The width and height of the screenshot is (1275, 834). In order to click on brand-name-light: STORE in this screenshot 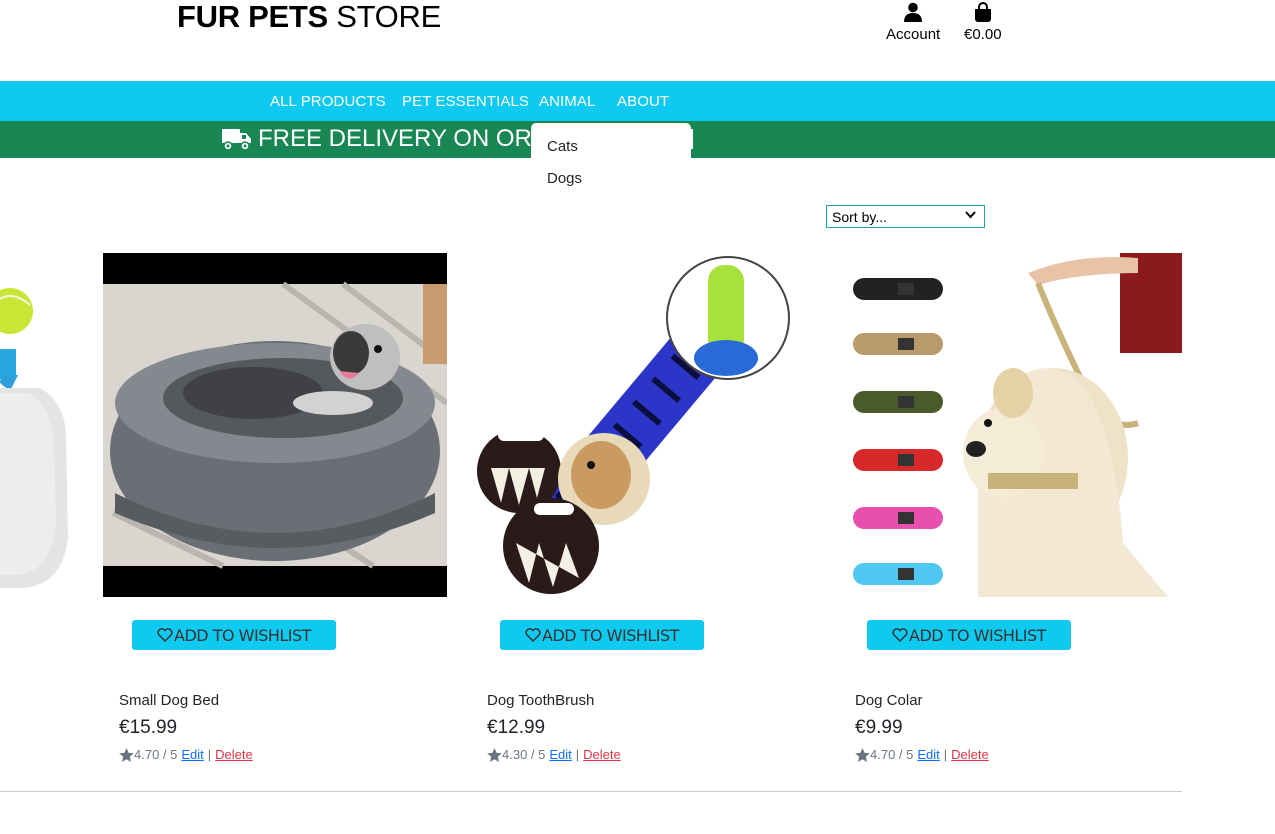, I will do `click(388, 17)`.